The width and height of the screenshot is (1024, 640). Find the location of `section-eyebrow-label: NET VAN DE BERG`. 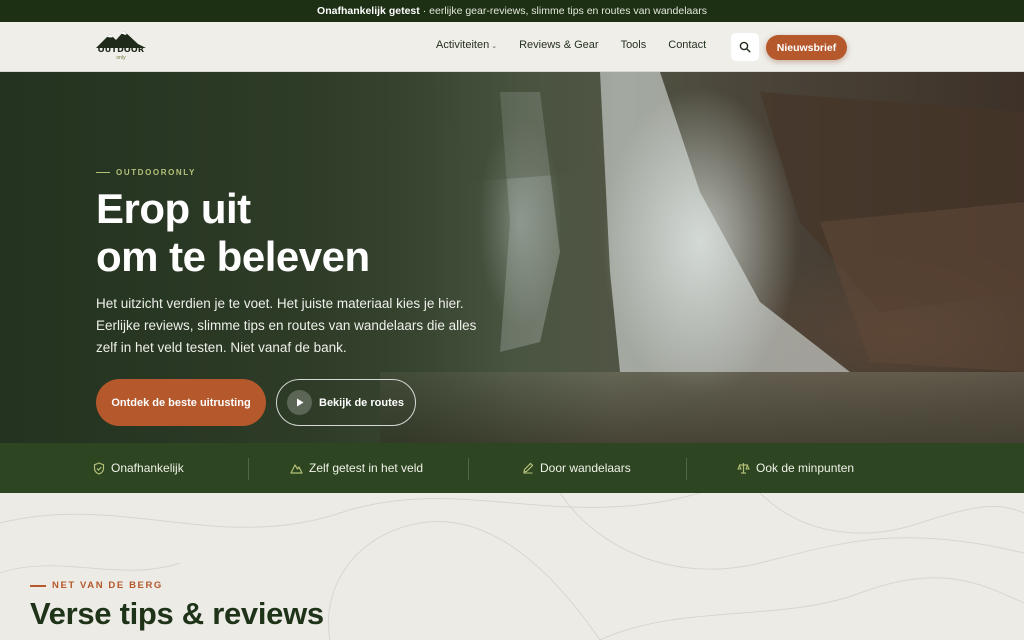

section-eyebrow-label: NET VAN DE BERG is located at coordinates (107, 585).